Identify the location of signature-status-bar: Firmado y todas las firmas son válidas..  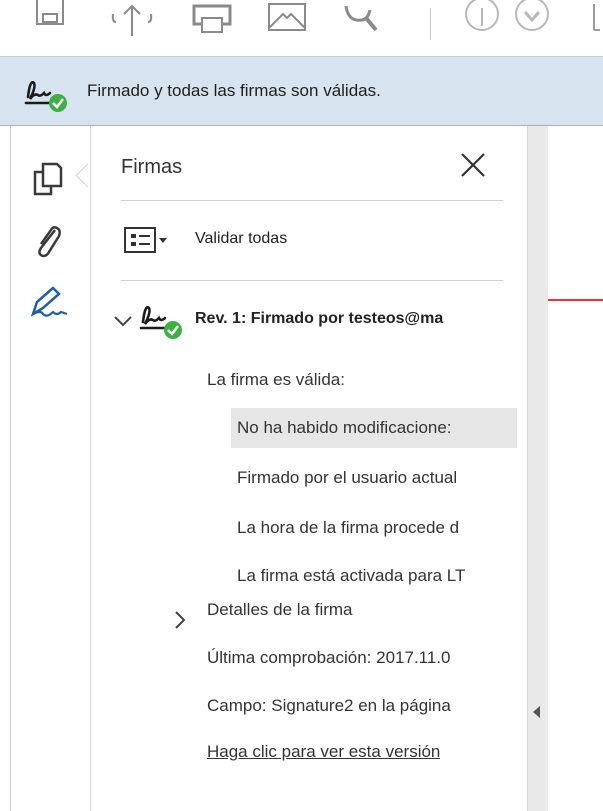
(301, 91).